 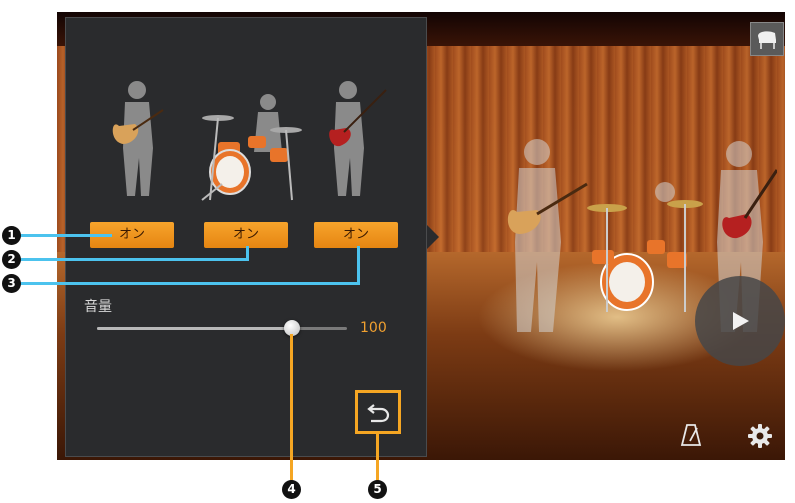 I want to click on callout-number-1: 1, so click(x=11, y=235).